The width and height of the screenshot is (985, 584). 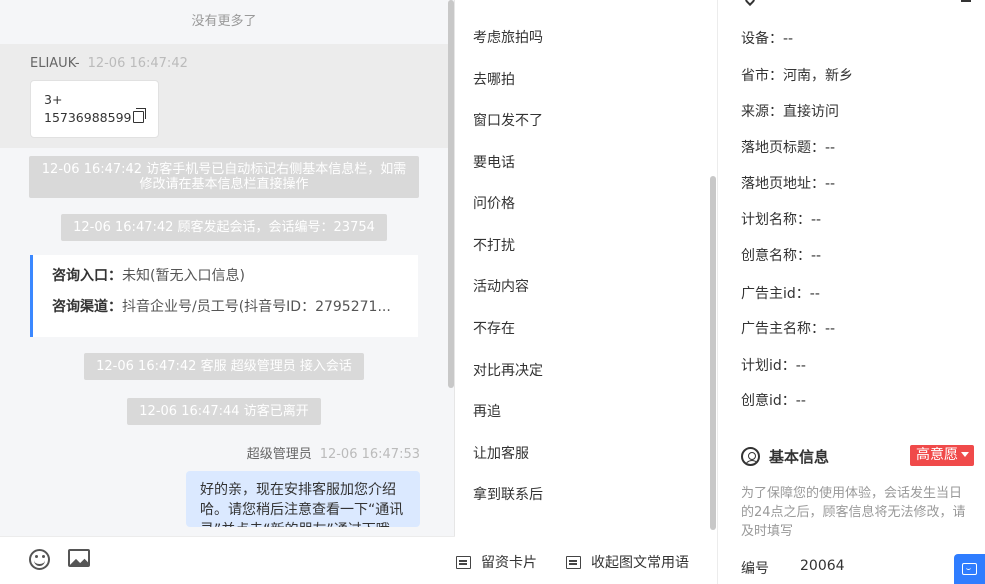 I want to click on phrase-item: 问价格, so click(x=494, y=203).